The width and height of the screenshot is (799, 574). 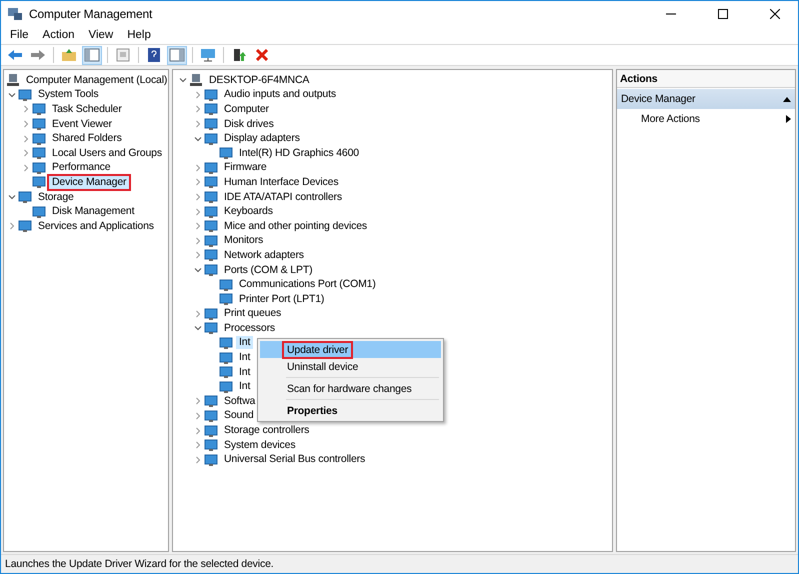 I want to click on tree-item: Firmware, so click(x=245, y=167).